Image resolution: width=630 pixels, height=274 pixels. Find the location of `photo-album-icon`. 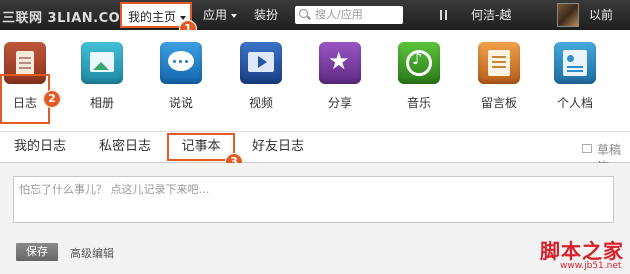

photo-album-icon is located at coordinates (102, 63).